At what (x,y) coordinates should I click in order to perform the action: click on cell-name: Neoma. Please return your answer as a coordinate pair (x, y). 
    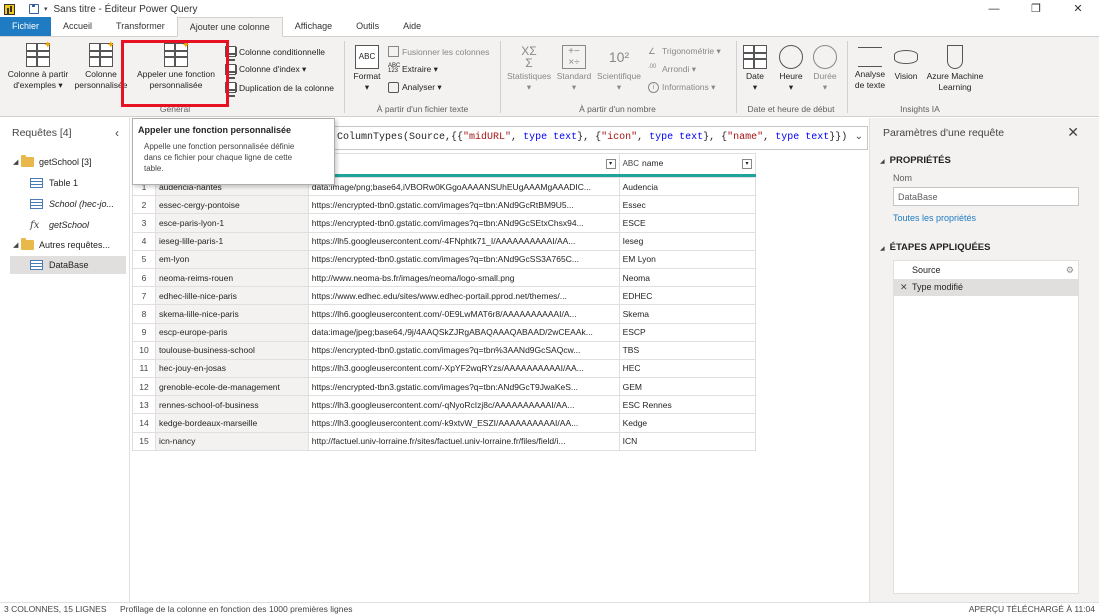
    Looking at the image, I should click on (687, 277).